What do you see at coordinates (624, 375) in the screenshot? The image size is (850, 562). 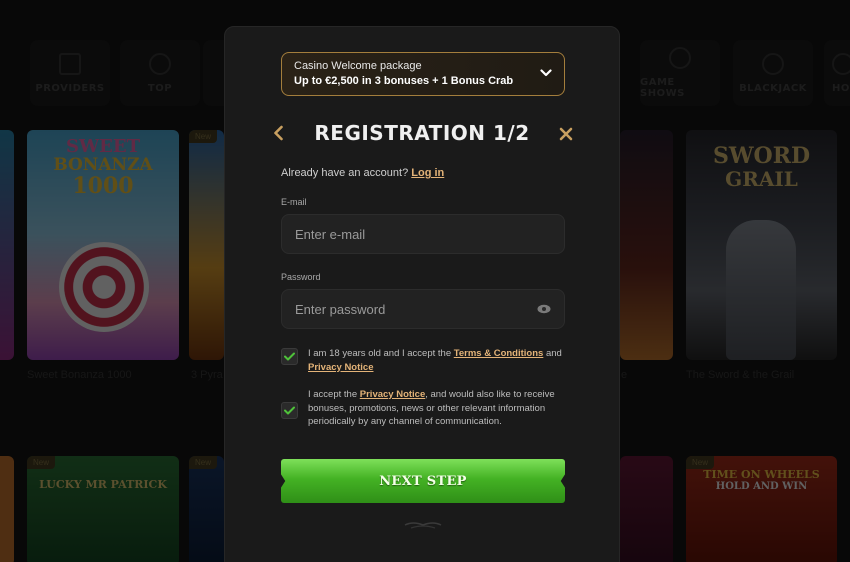 I see `game-caption: e` at bounding box center [624, 375].